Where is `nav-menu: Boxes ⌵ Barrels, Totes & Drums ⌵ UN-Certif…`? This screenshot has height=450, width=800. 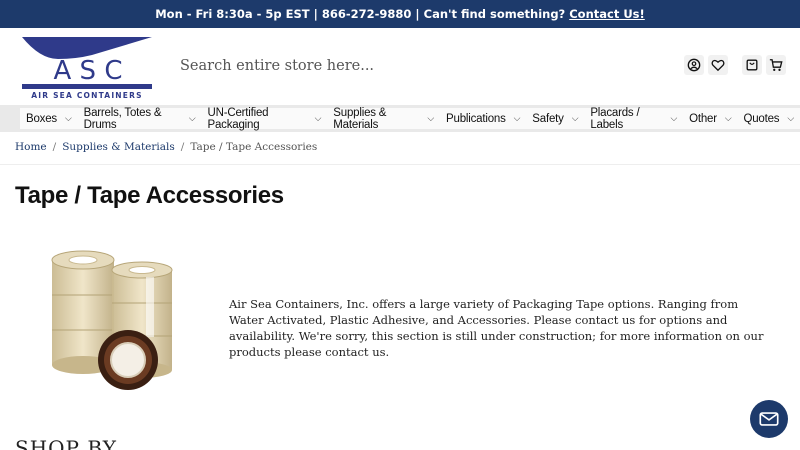 nav-menu: Boxes ⌵ Barrels, Totes & Drums ⌵ UN-Certif… is located at coordinates (410, 118).